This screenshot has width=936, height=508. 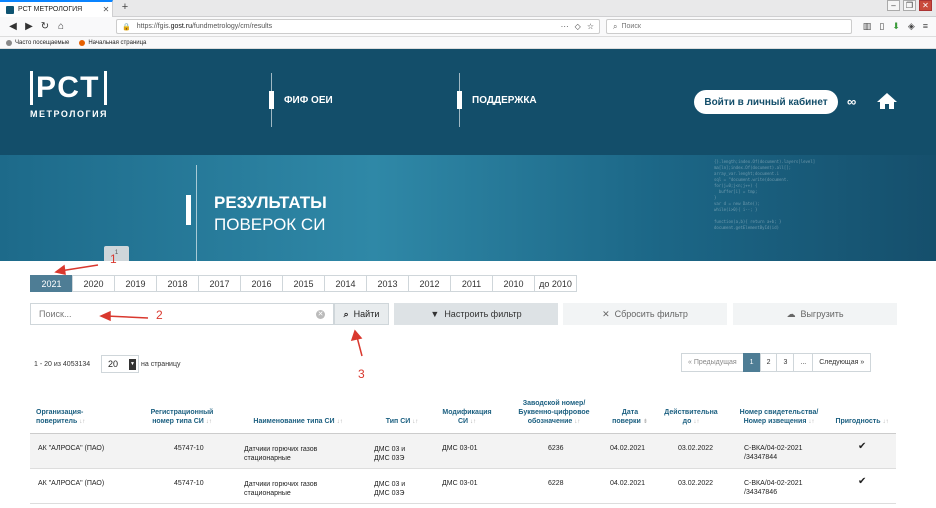 I want to click on year-tab-2016: 2016, so click(x=261, y=283).